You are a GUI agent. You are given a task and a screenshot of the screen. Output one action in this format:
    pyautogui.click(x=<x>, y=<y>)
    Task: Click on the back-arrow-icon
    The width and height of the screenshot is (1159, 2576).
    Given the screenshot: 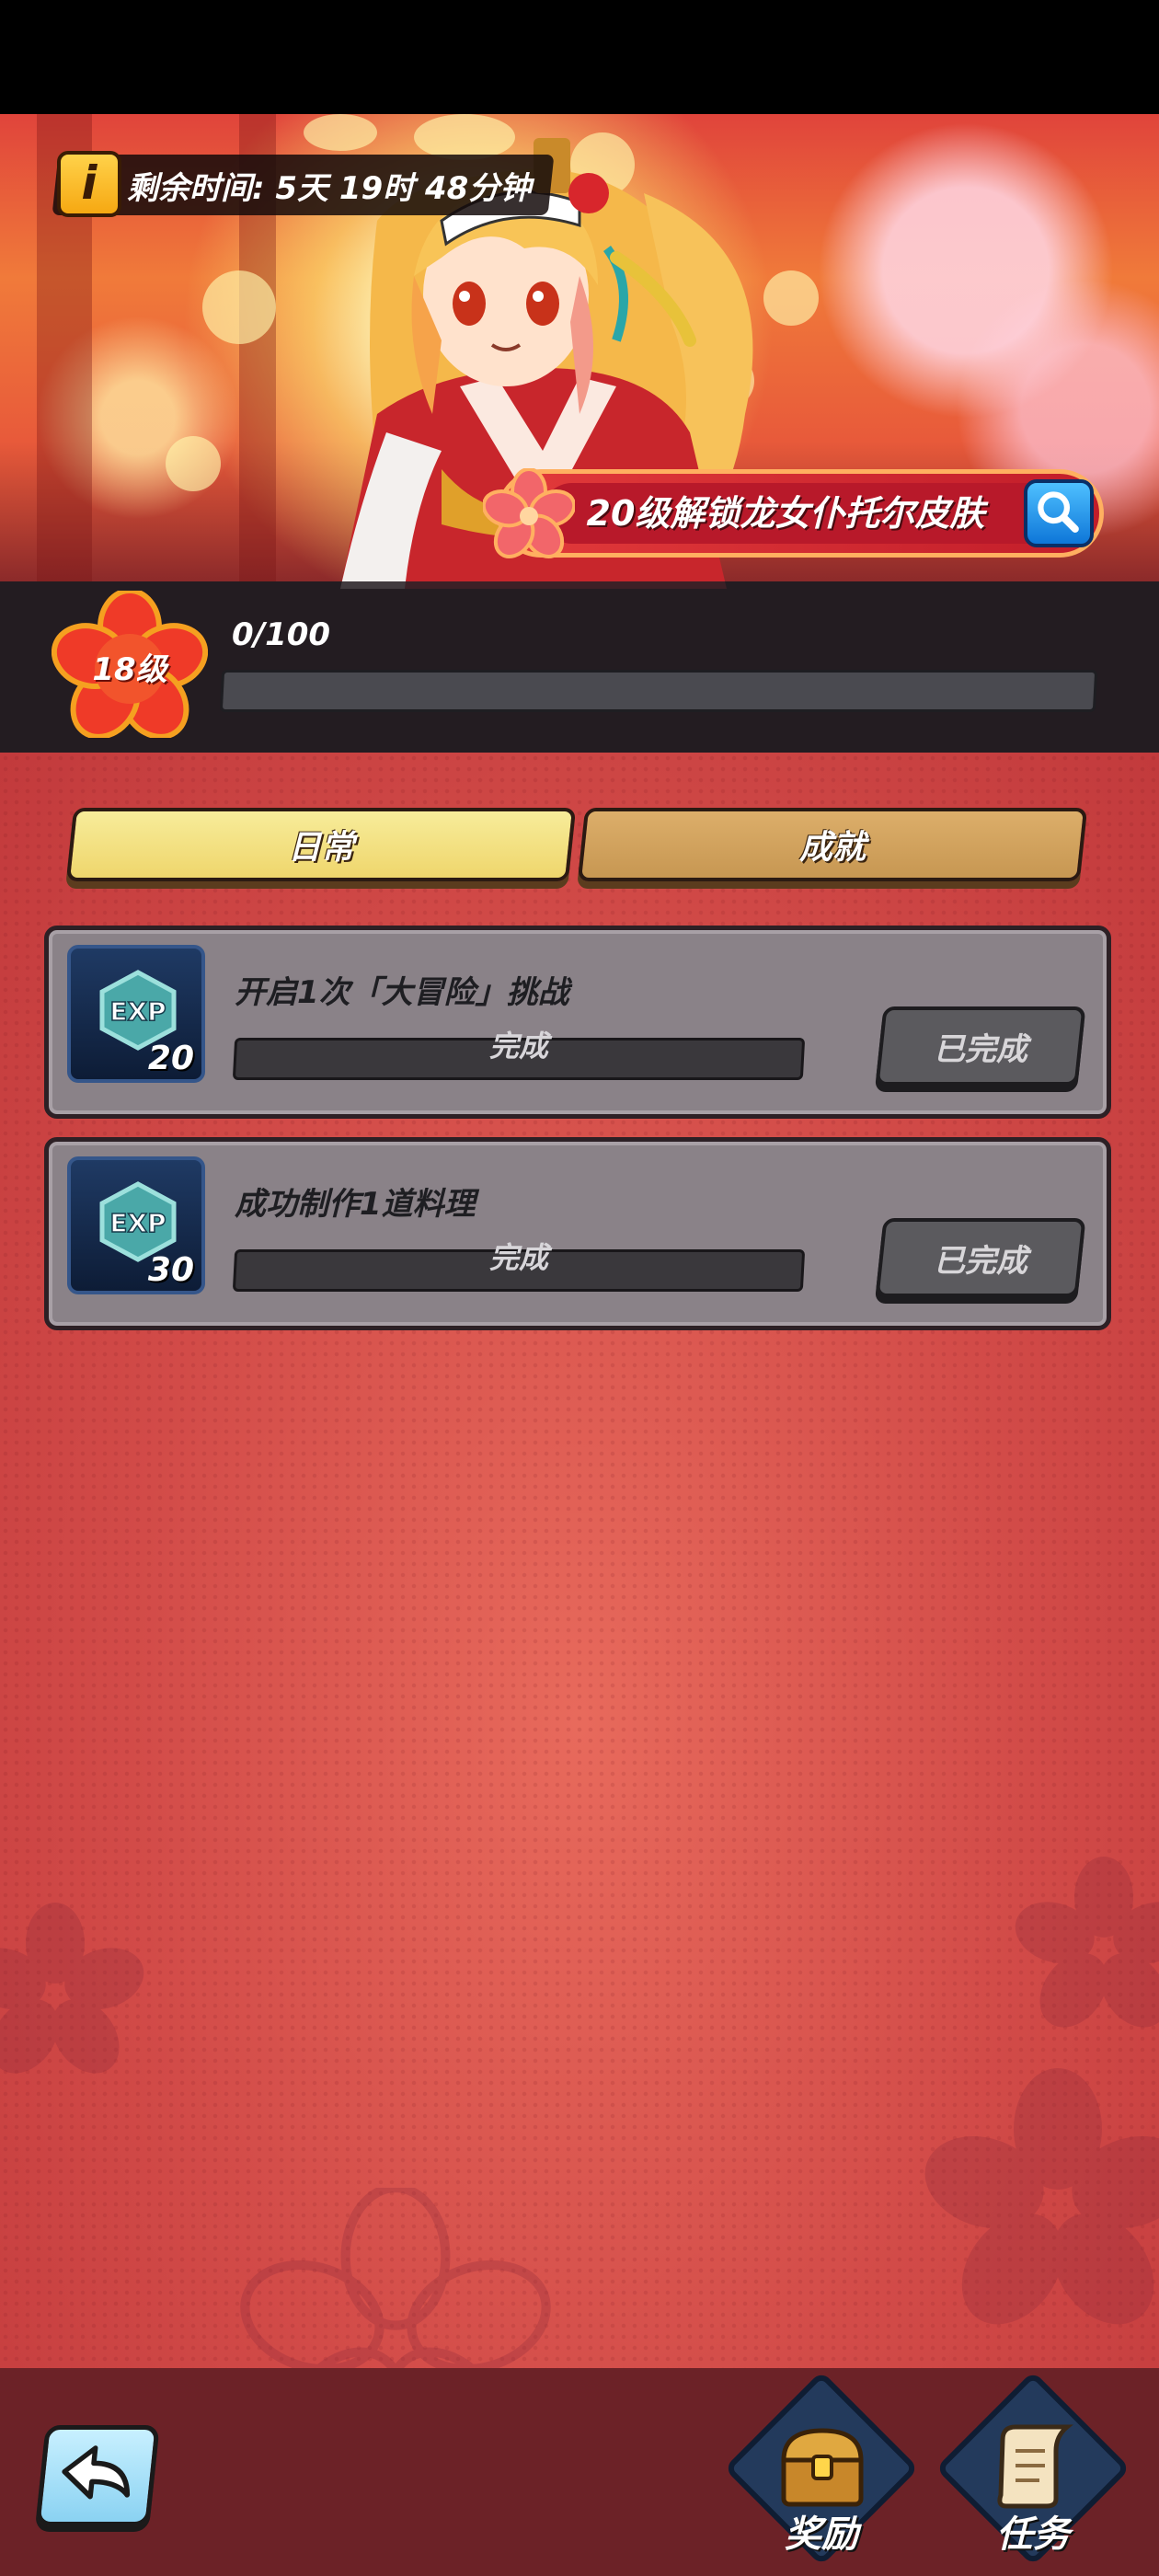 What is the action you would take?
    pyautogui.click(x=96, y=2472)
    